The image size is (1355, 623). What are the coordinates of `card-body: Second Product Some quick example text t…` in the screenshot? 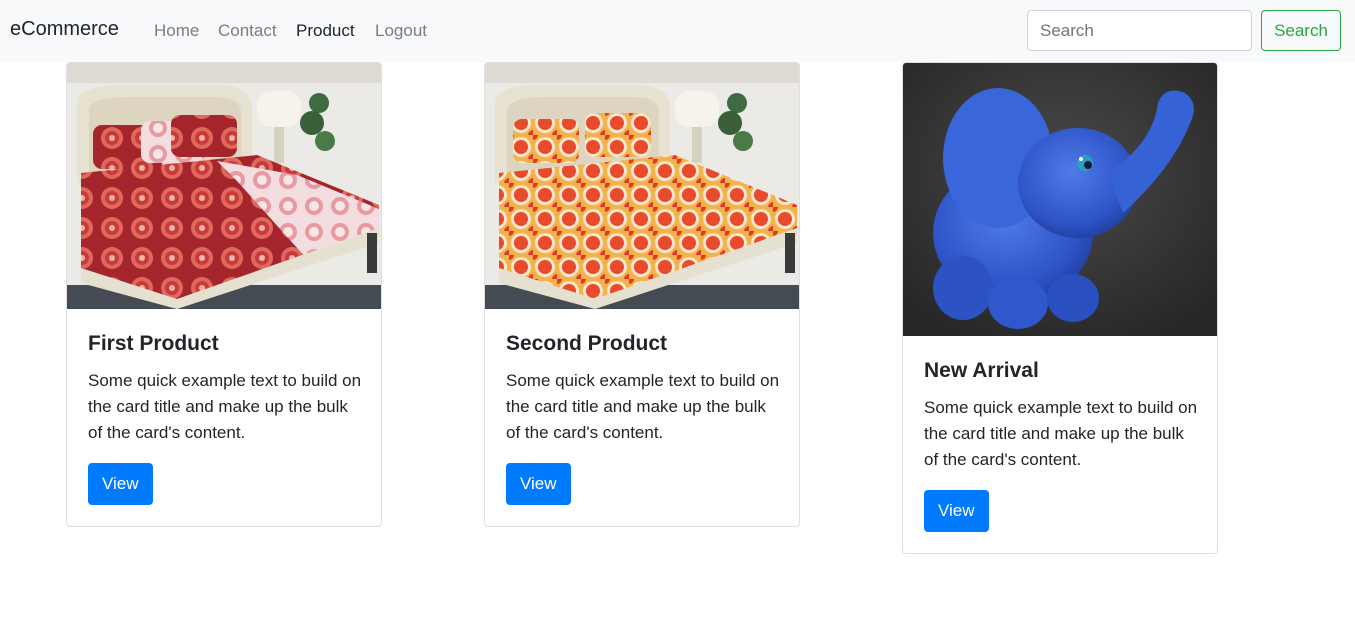 It's located at (642, 417).